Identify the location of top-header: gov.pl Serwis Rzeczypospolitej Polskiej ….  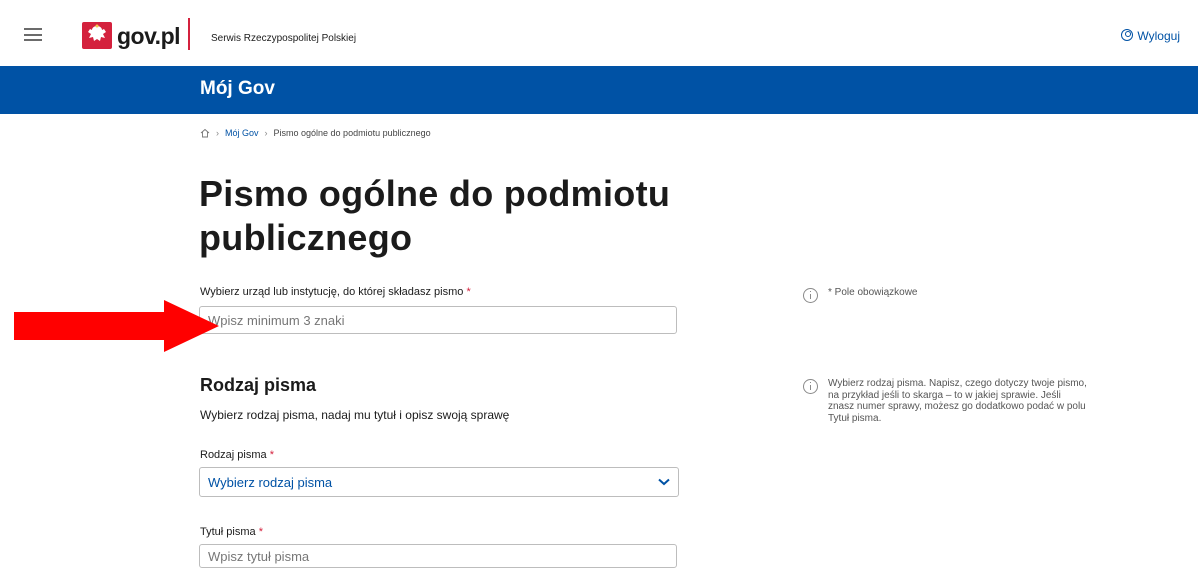
(599, 33).